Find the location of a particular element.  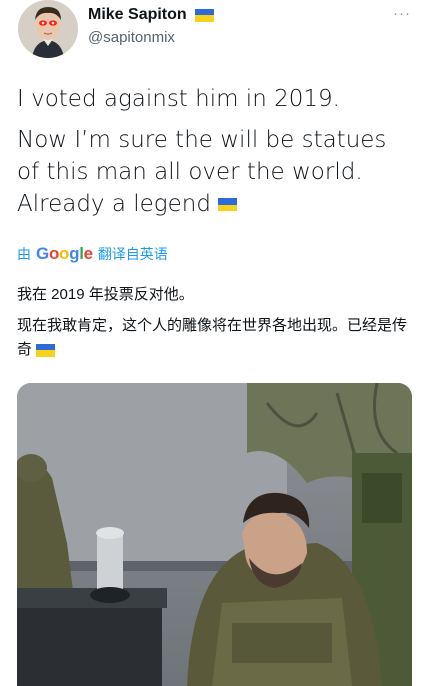

more-options-icon: ··· is located at coordinates (402, 13).